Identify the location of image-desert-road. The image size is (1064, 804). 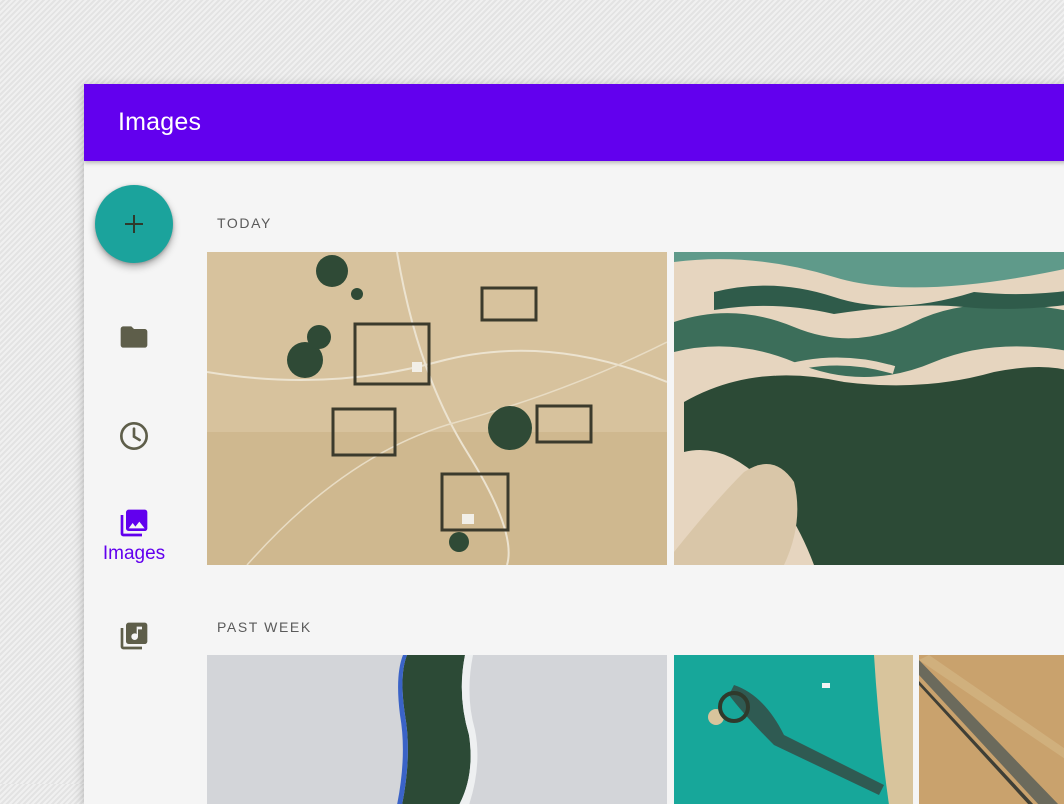
(991, 729).